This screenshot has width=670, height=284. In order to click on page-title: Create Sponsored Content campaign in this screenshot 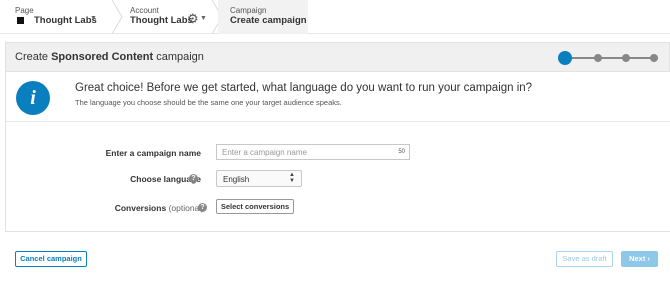, I will do `click(109, 57)`.